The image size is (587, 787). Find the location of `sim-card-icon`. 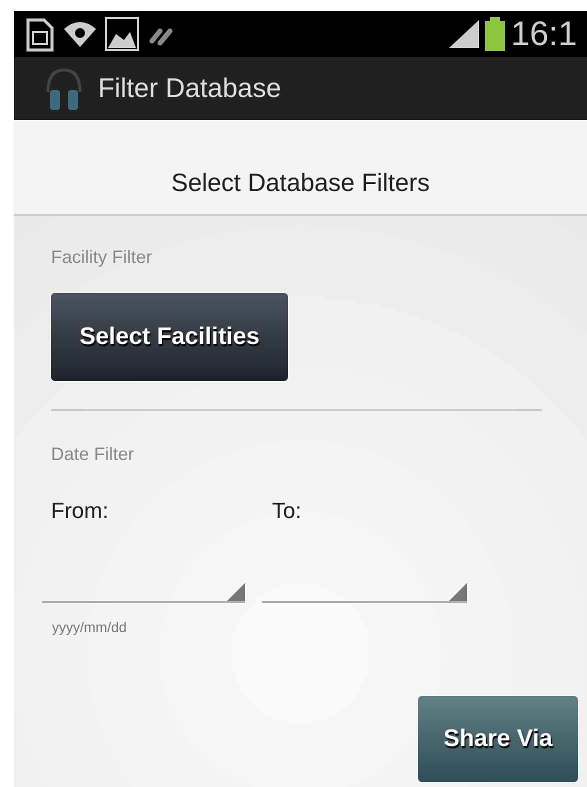

sim-card-icon is located at coordinates (40, 34).